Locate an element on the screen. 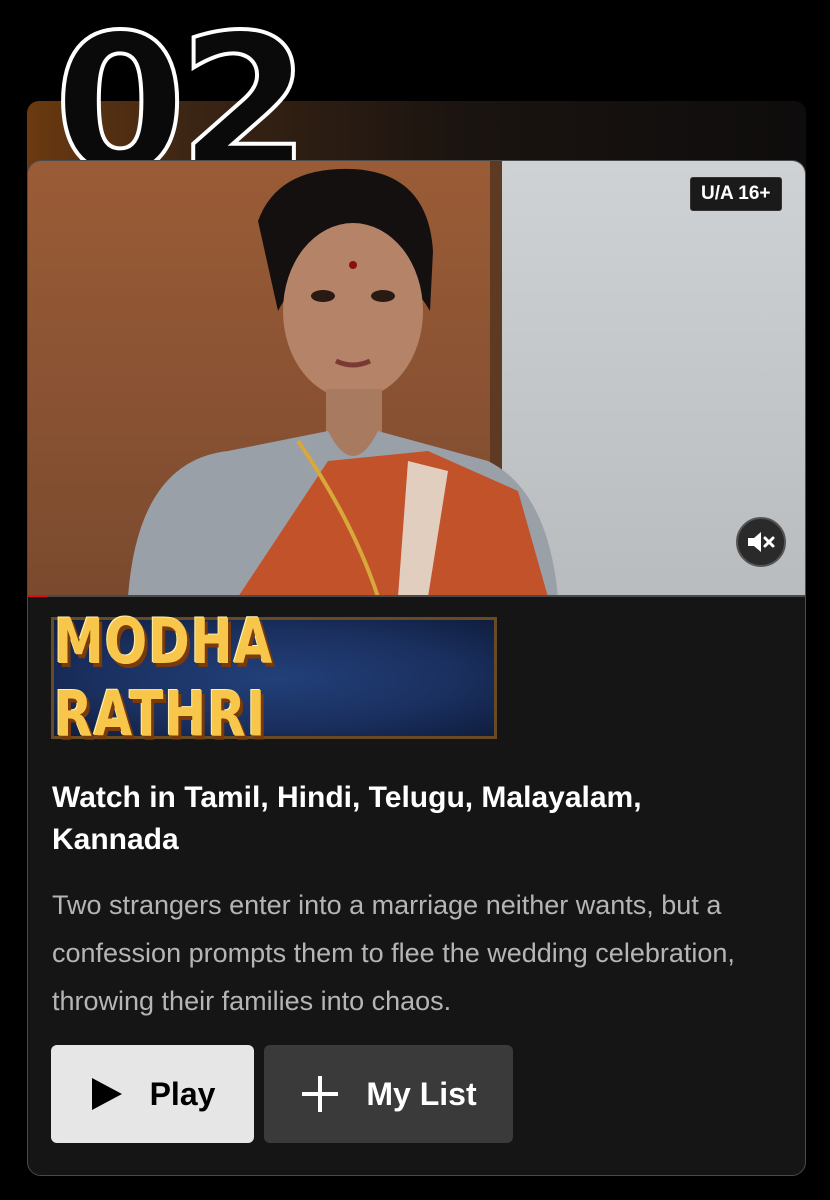  play-icon is located at coordinates (106, 1094).